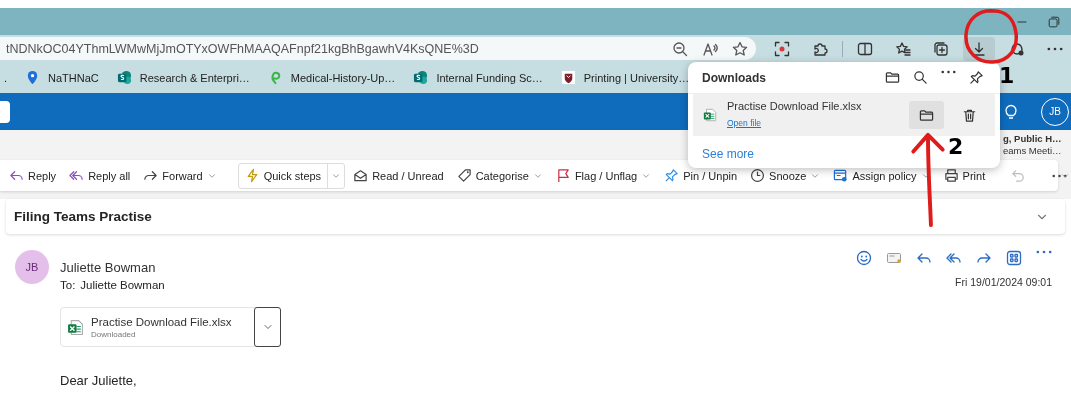  What do you see at coordinates (1014, 258) in the screenshot?
I see `apps-icon` at bounding box center [1014, 258].